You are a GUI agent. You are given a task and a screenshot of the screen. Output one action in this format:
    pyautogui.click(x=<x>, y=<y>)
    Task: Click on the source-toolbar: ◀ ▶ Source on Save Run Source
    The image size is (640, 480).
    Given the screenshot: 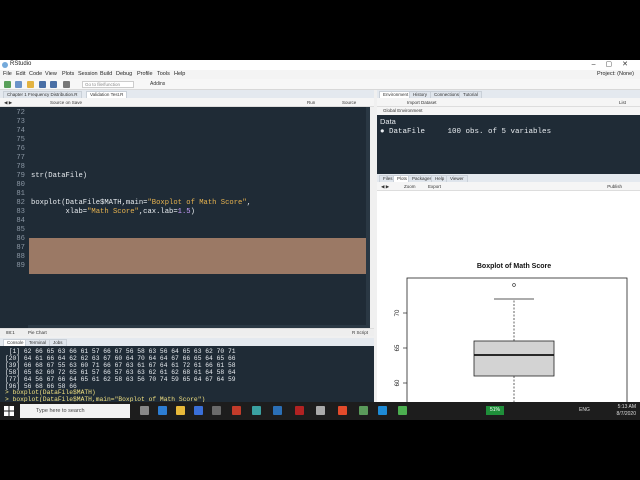 What is the action you would take?
    pyautogui.click(x=187, y=102)
    